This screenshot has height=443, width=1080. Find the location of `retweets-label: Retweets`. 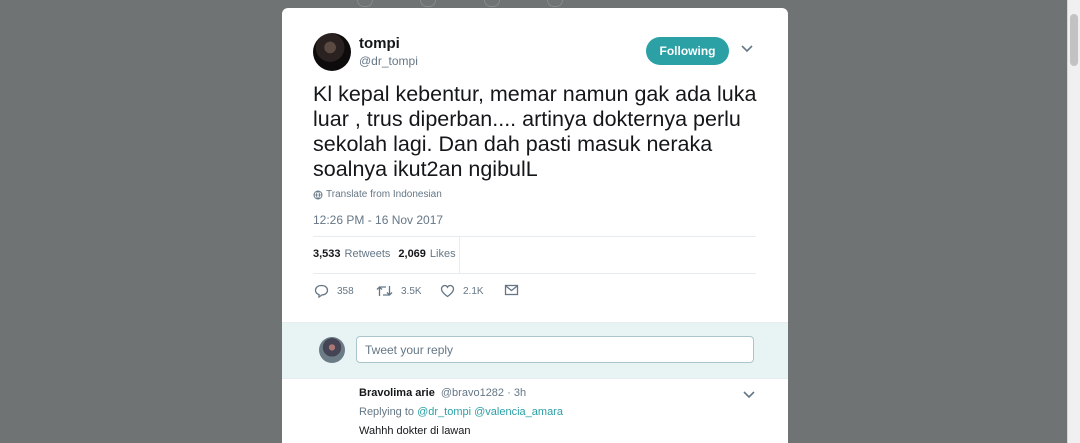

retweets-label: Retweets is located at coordinates (367, 254).